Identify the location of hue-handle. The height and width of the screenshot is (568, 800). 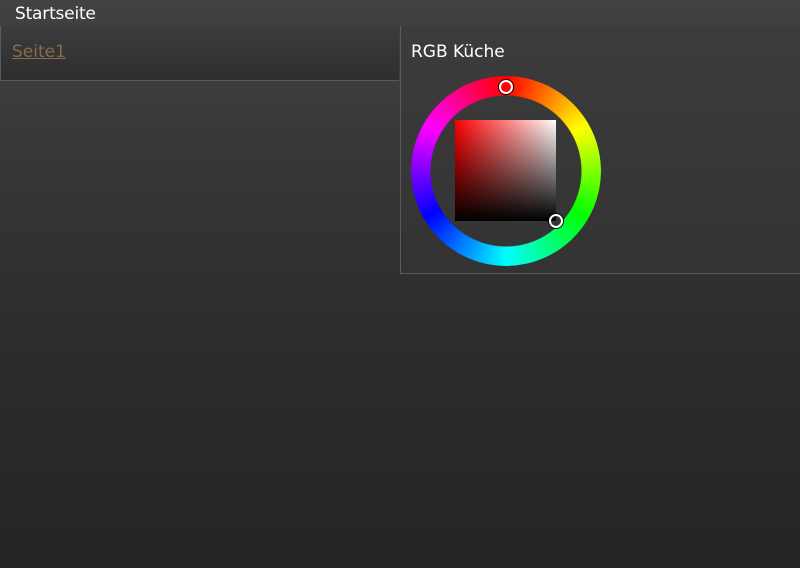
(506, 87).